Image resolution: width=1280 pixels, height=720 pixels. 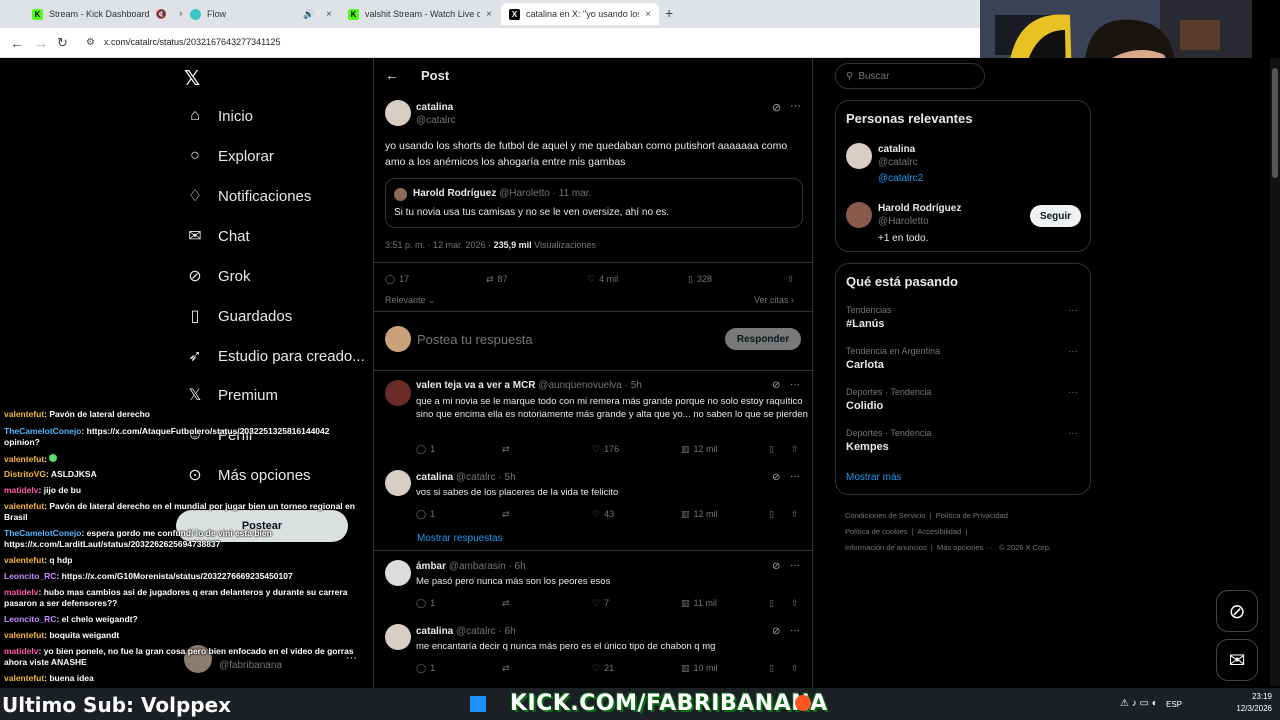 What do you see at coordinates (478, 704) in the screenshot?
I see `windows-start-icon` at bounding box center [478, 704].